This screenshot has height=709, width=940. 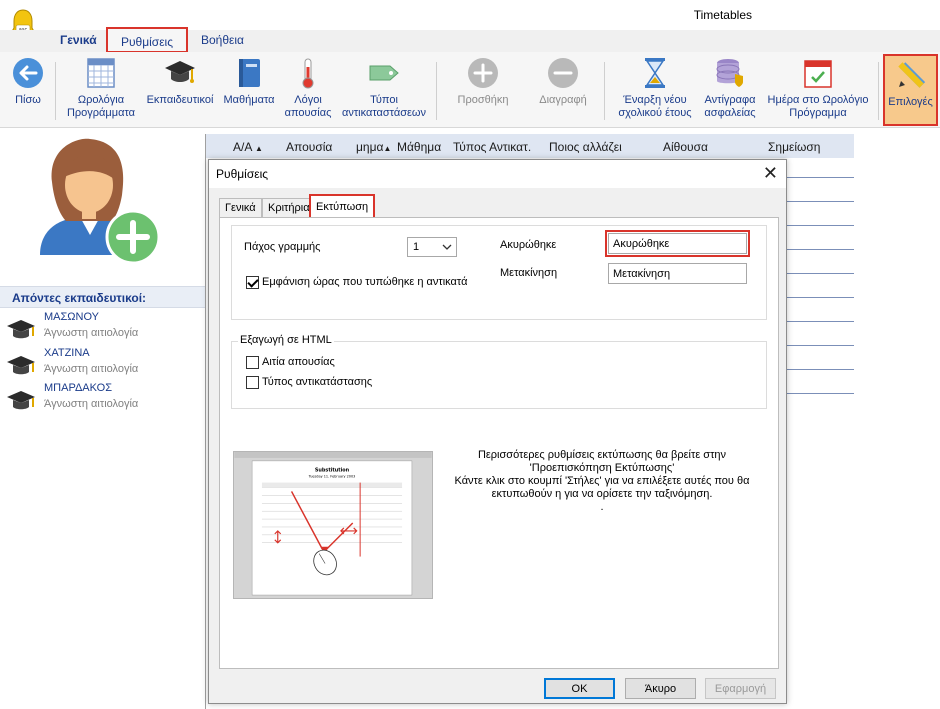 I want to click on substitution-type-label: Τύπος αντικατάστασης, so click(x=317, y=382).